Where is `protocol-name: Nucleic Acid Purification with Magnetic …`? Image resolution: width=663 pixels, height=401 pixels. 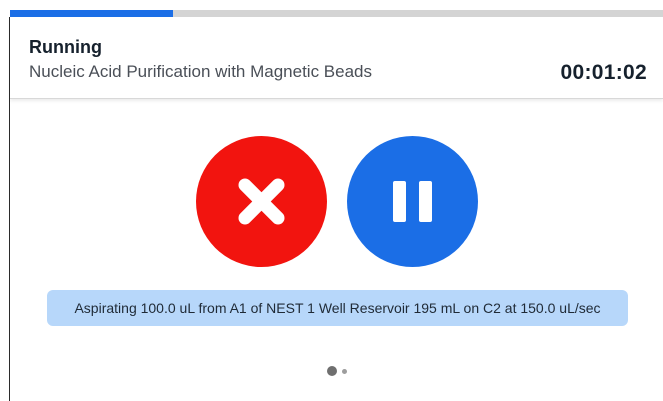 protocol-name: Nucleic Acid Purification with Magnetic … is located at coordinates (200, 71).